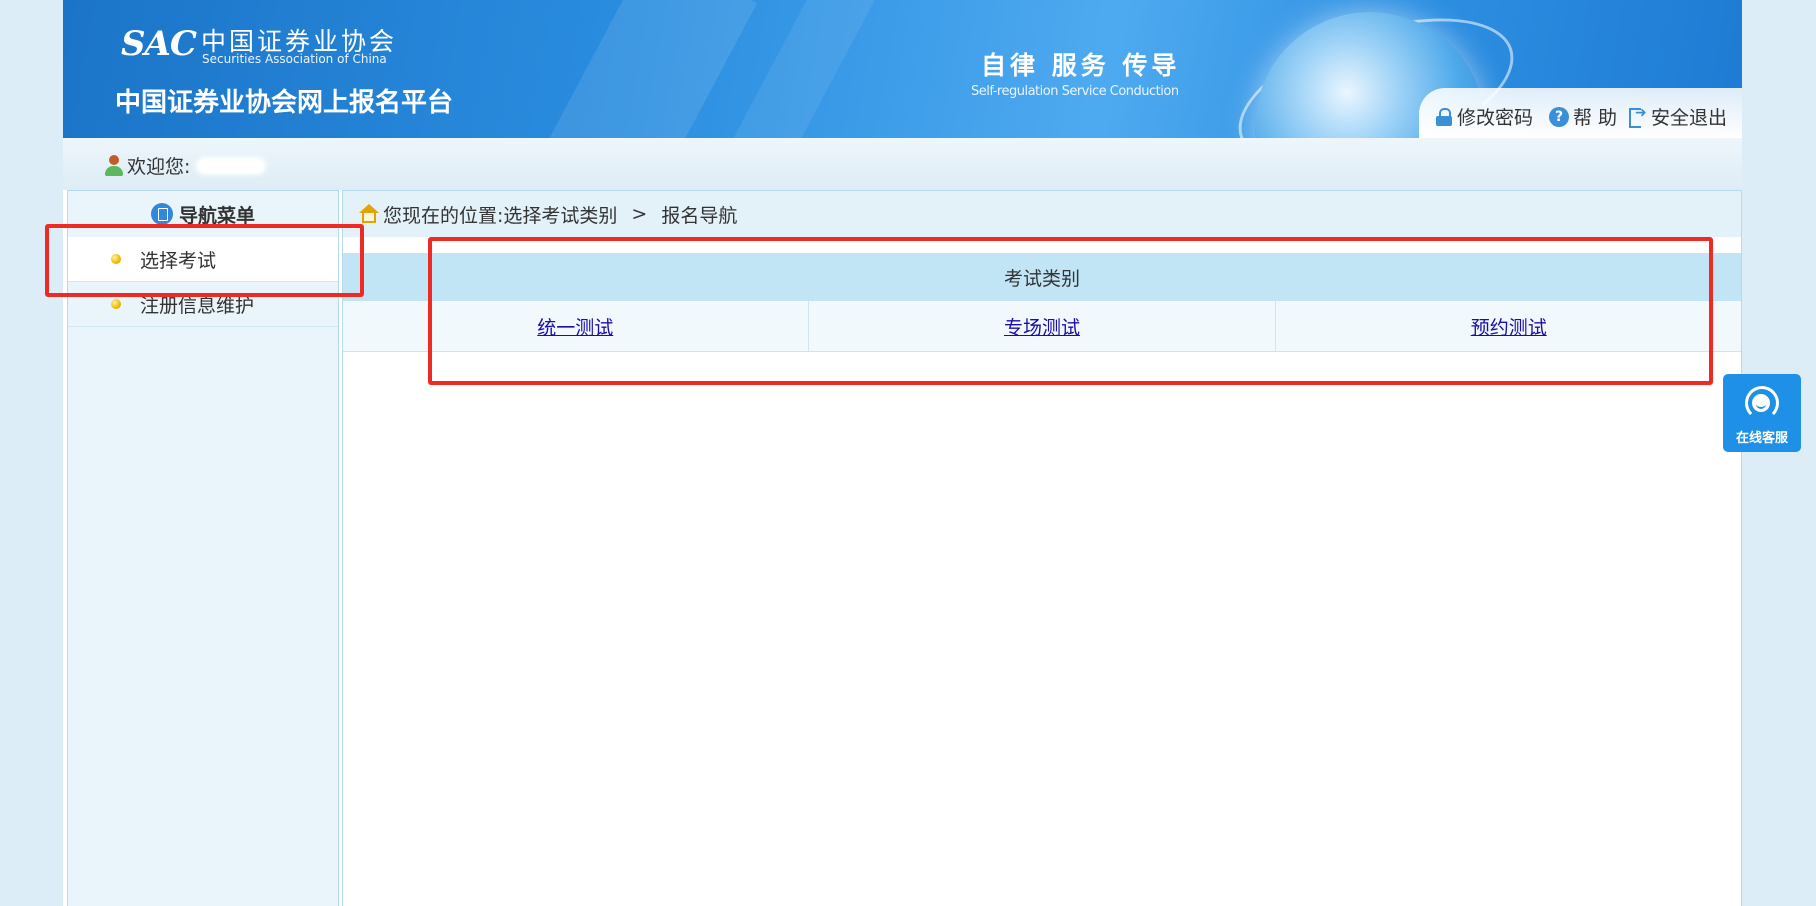 This screenshot has width=1816, height=906. Describe the element at coordinates (294, 59) in the screenshot. I see `logo-english-name: Securities Association of China` at that location.